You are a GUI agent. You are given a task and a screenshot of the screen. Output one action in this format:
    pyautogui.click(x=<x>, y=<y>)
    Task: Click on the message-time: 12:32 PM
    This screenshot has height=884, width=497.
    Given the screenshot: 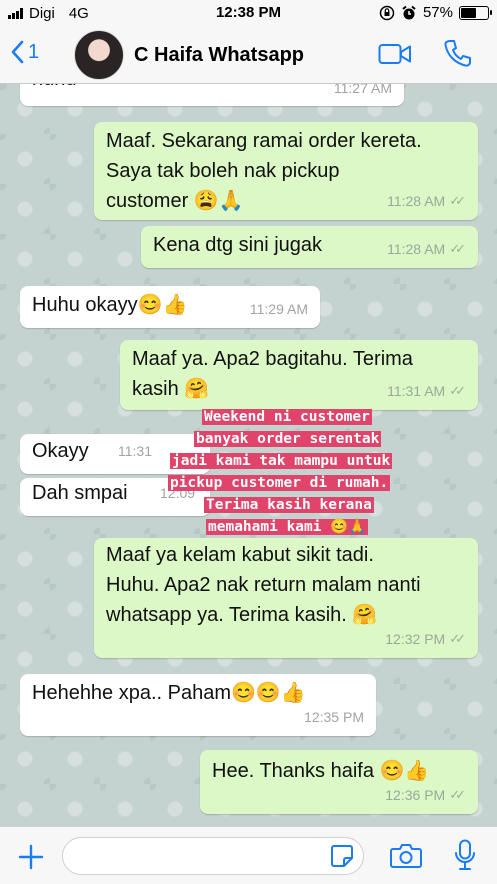 What is the action you would take?
    pyautogui.click(x=415, y=639)
    